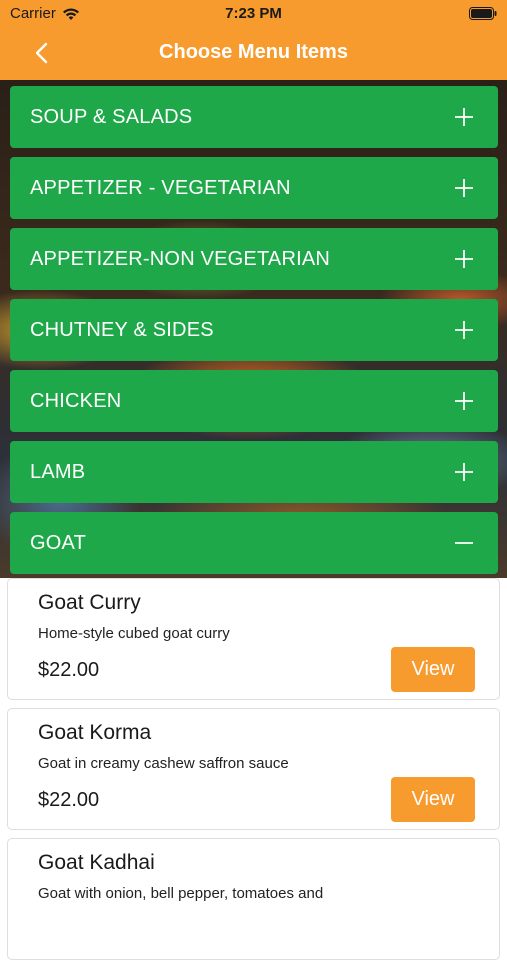 Image resolution: width=507 pixels, height=960 pixels. I want to click on header: Carrier 7:23 PM Choose Menu Items, so click(253, 40).